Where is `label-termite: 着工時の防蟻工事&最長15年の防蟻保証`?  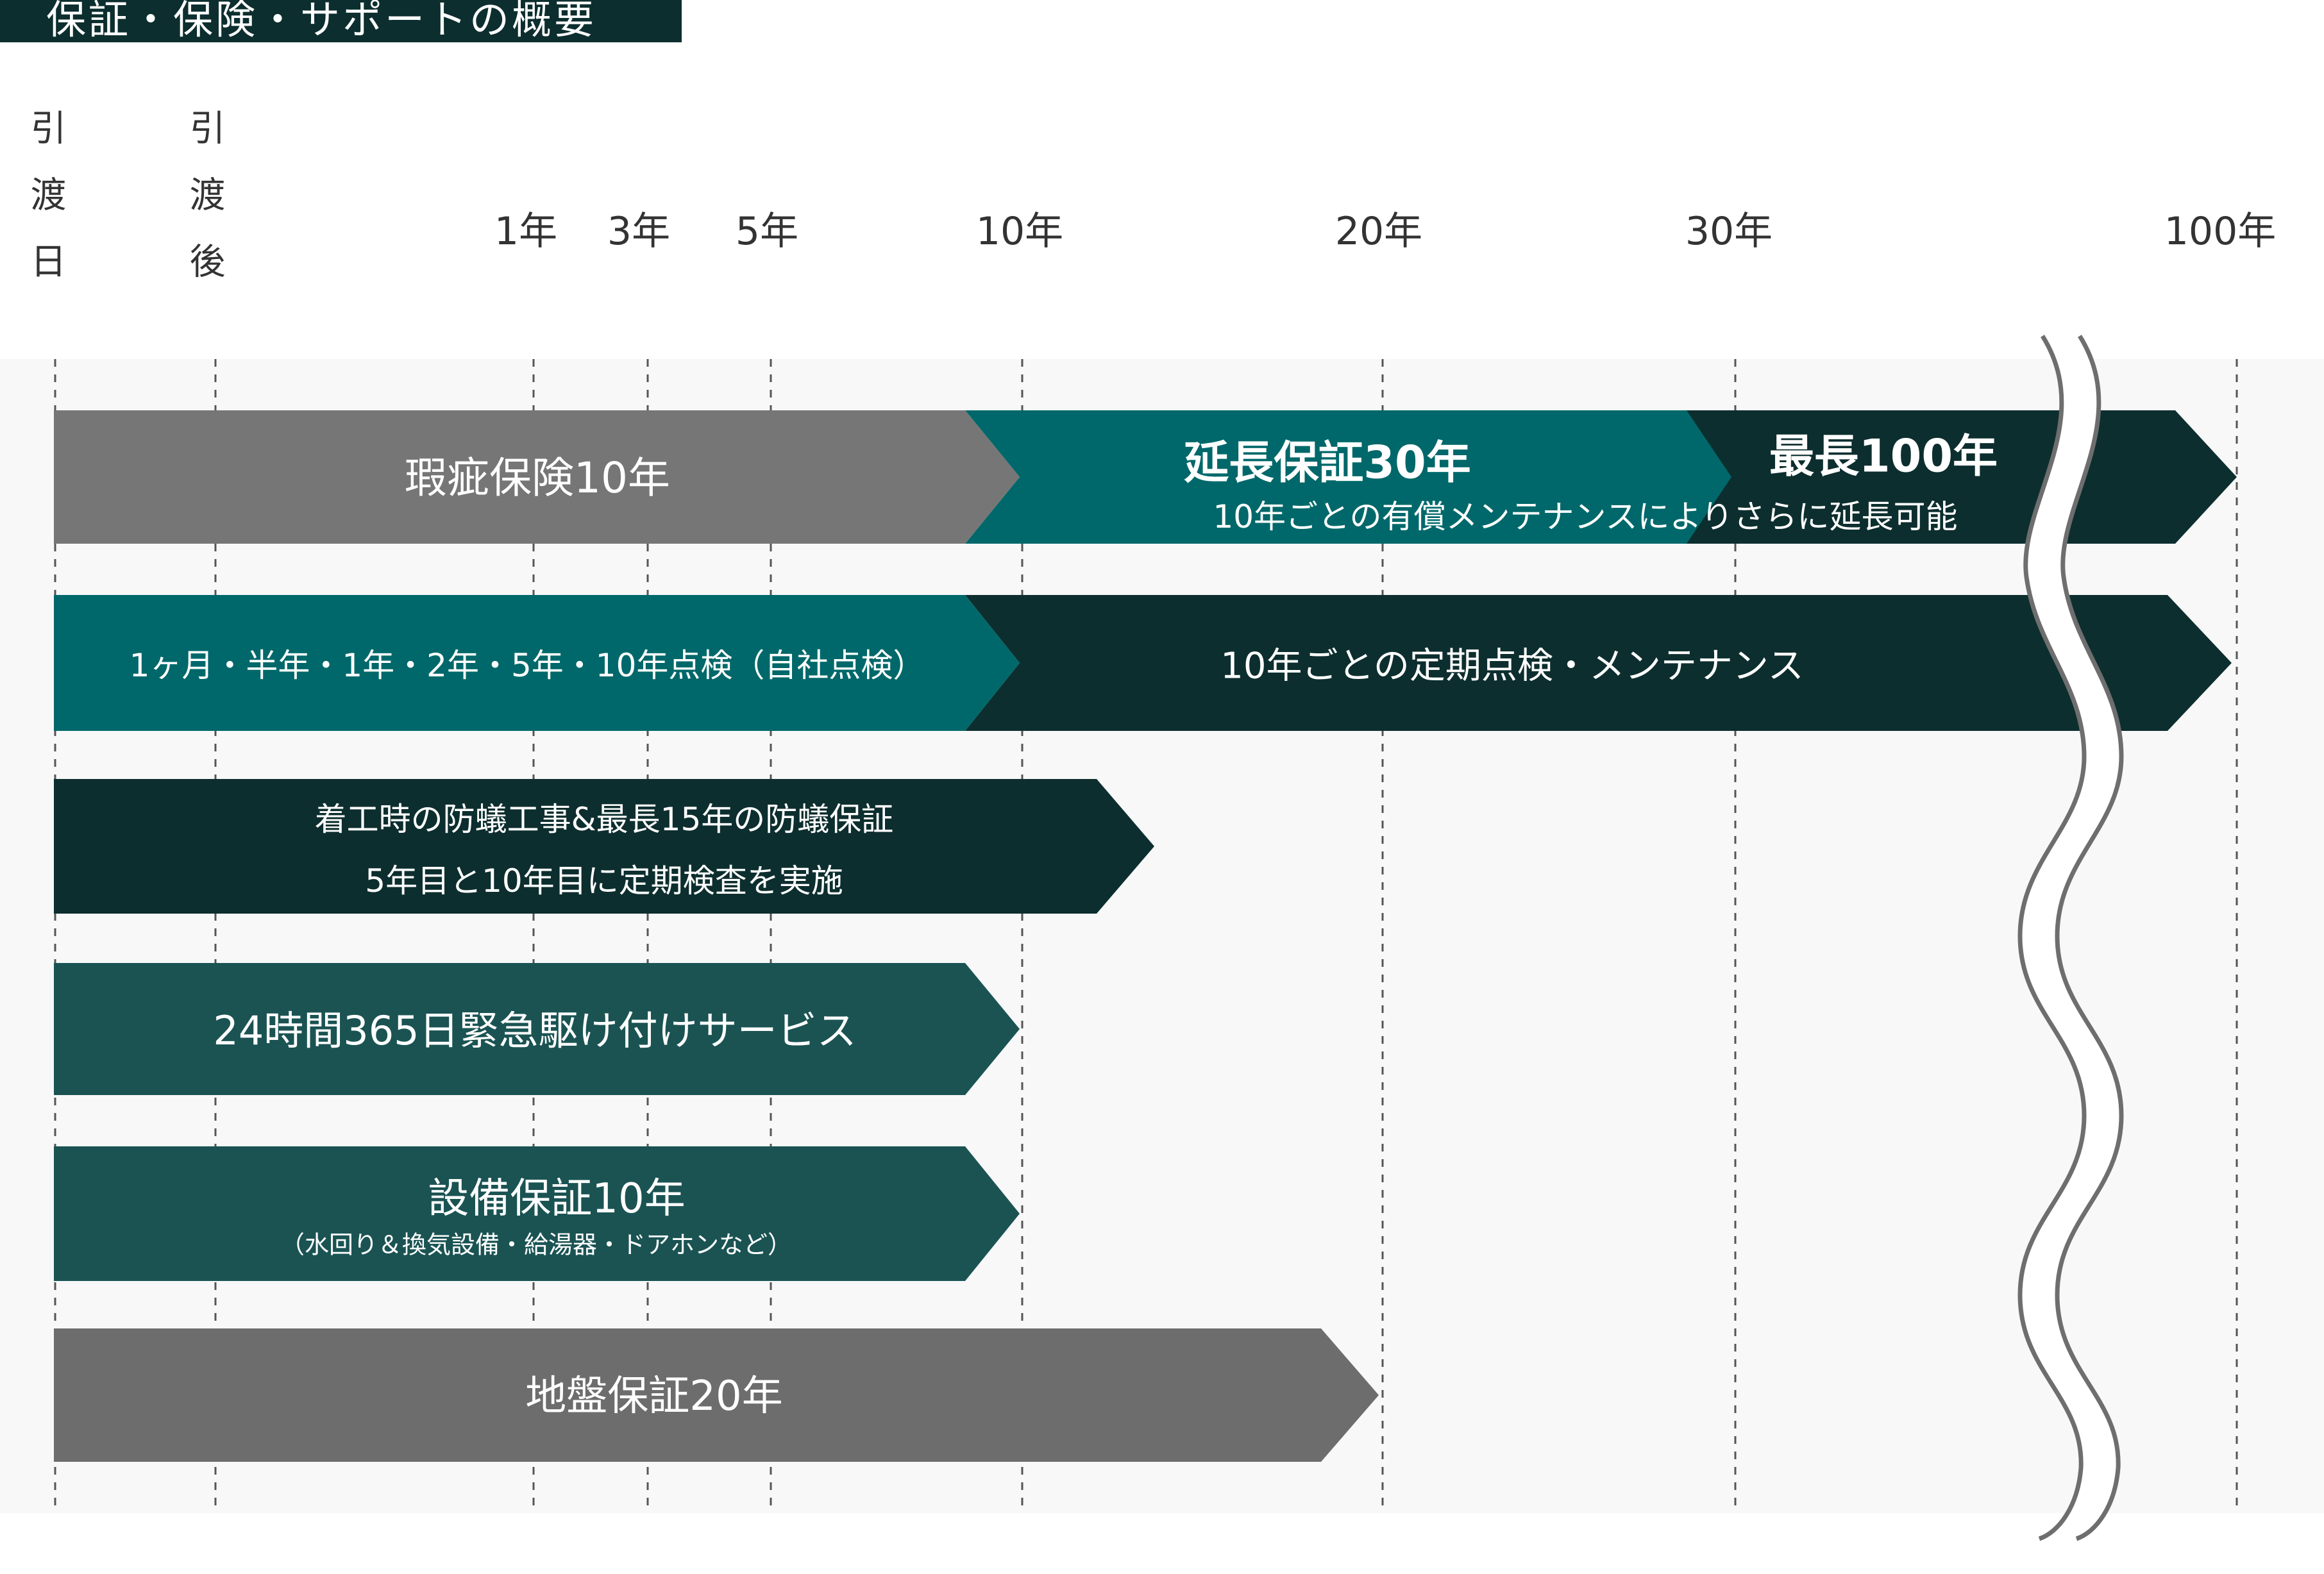
label-termite: 着工時の防蟻工事&最長15年の防蟻保証 is located at coordinates (604, 819).